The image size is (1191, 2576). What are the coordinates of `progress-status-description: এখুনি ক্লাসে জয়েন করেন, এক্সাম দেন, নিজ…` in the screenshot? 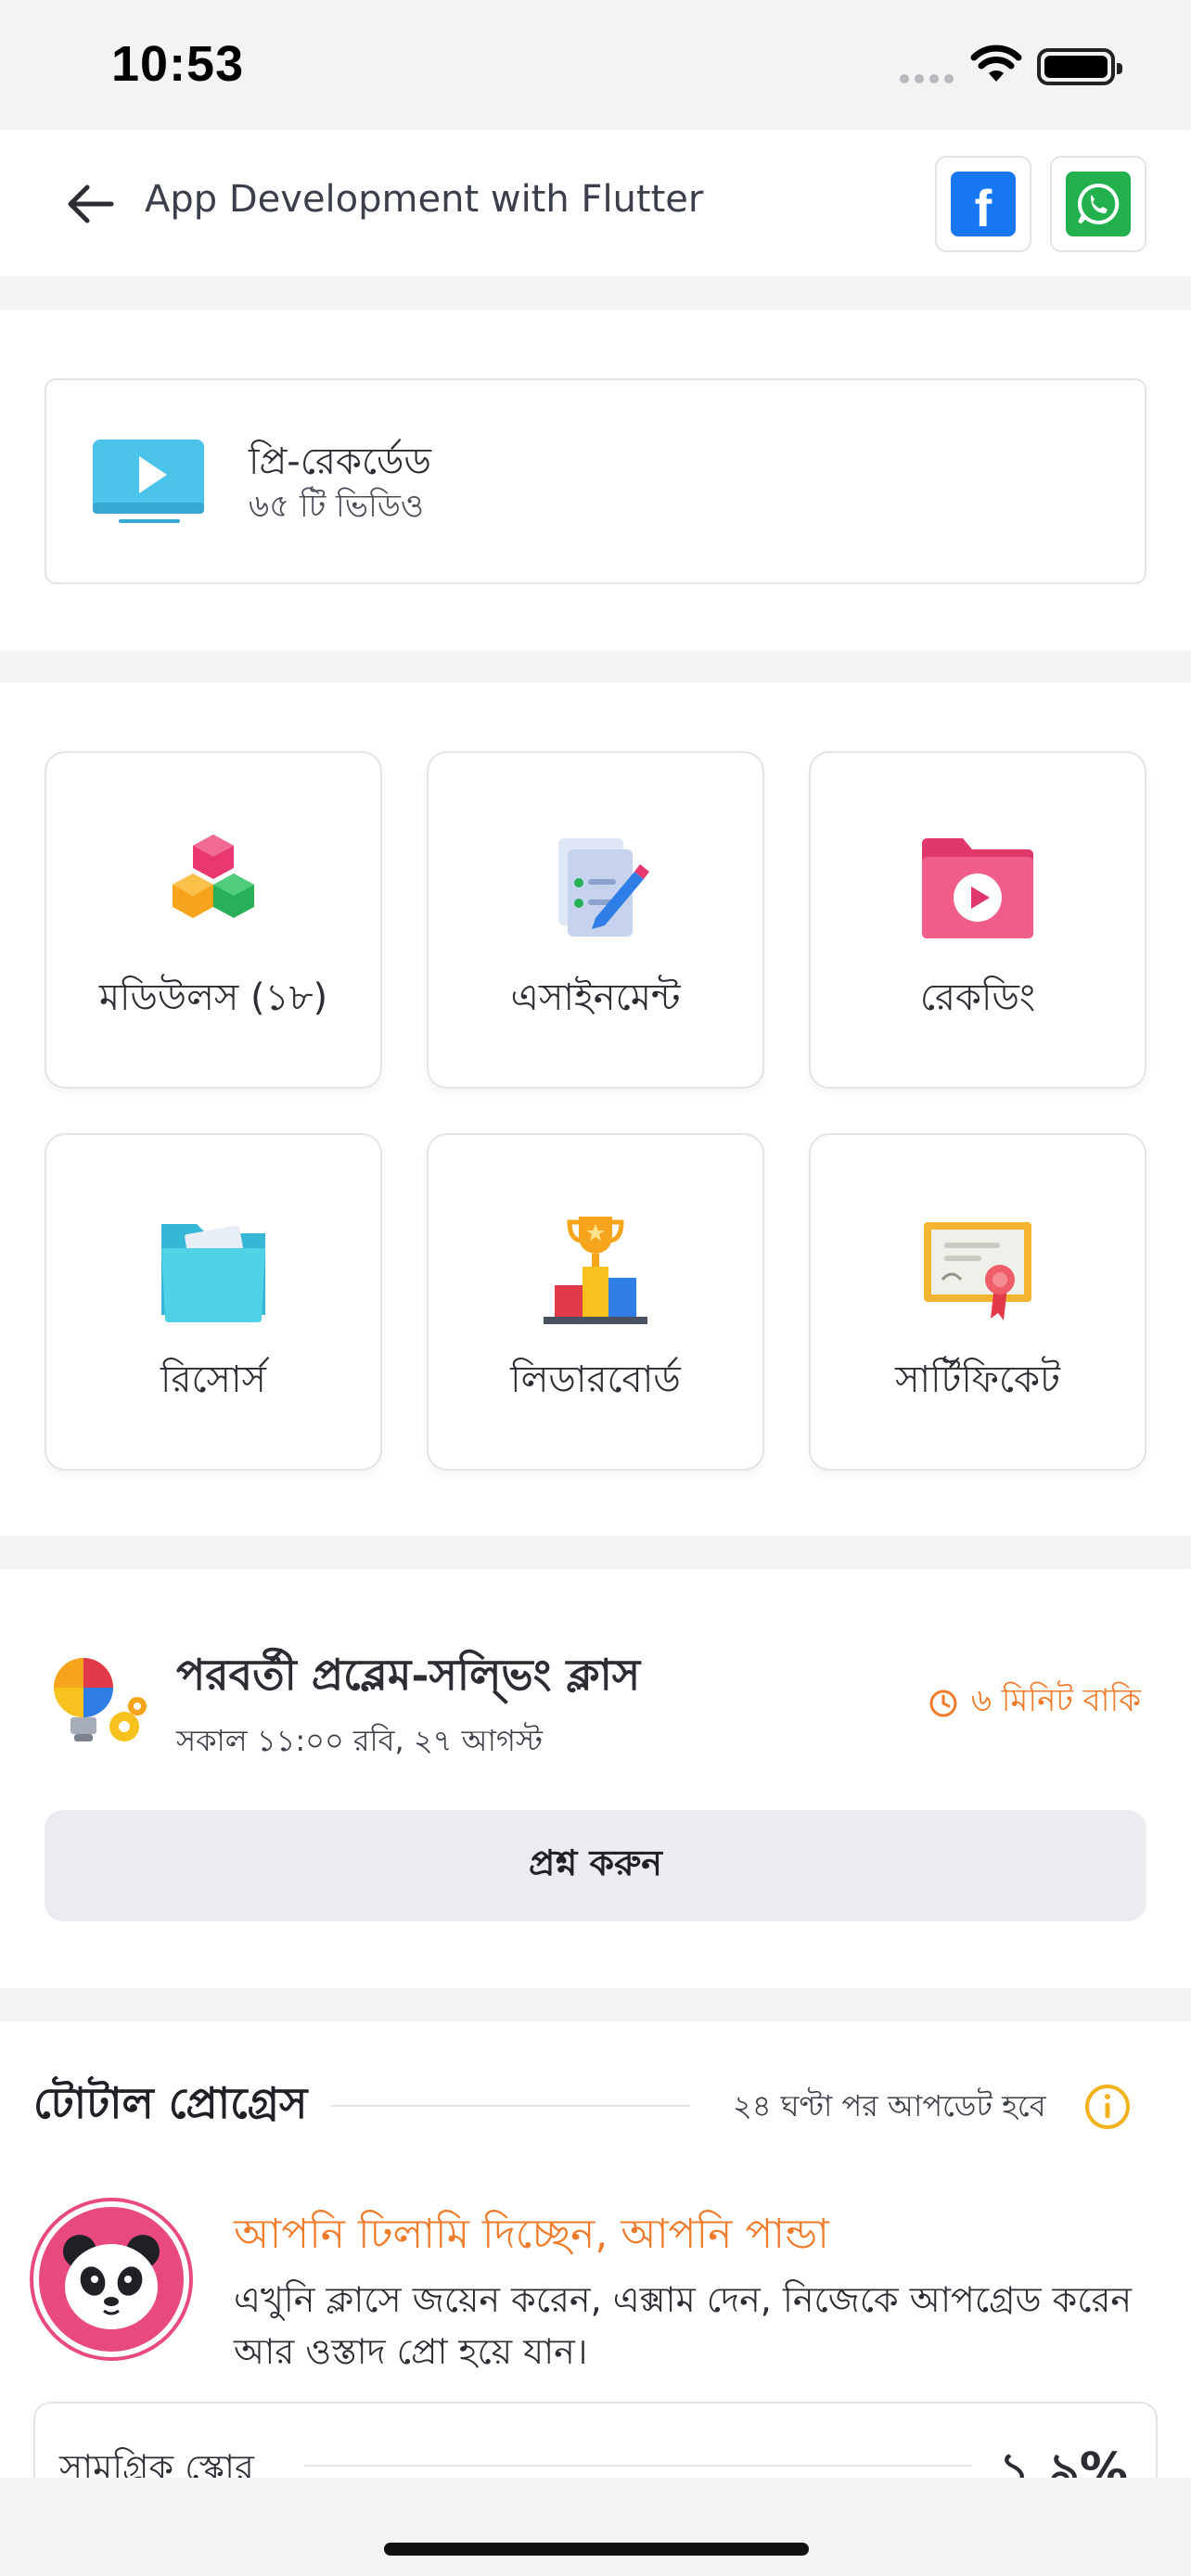 It's located at (683, 2326).